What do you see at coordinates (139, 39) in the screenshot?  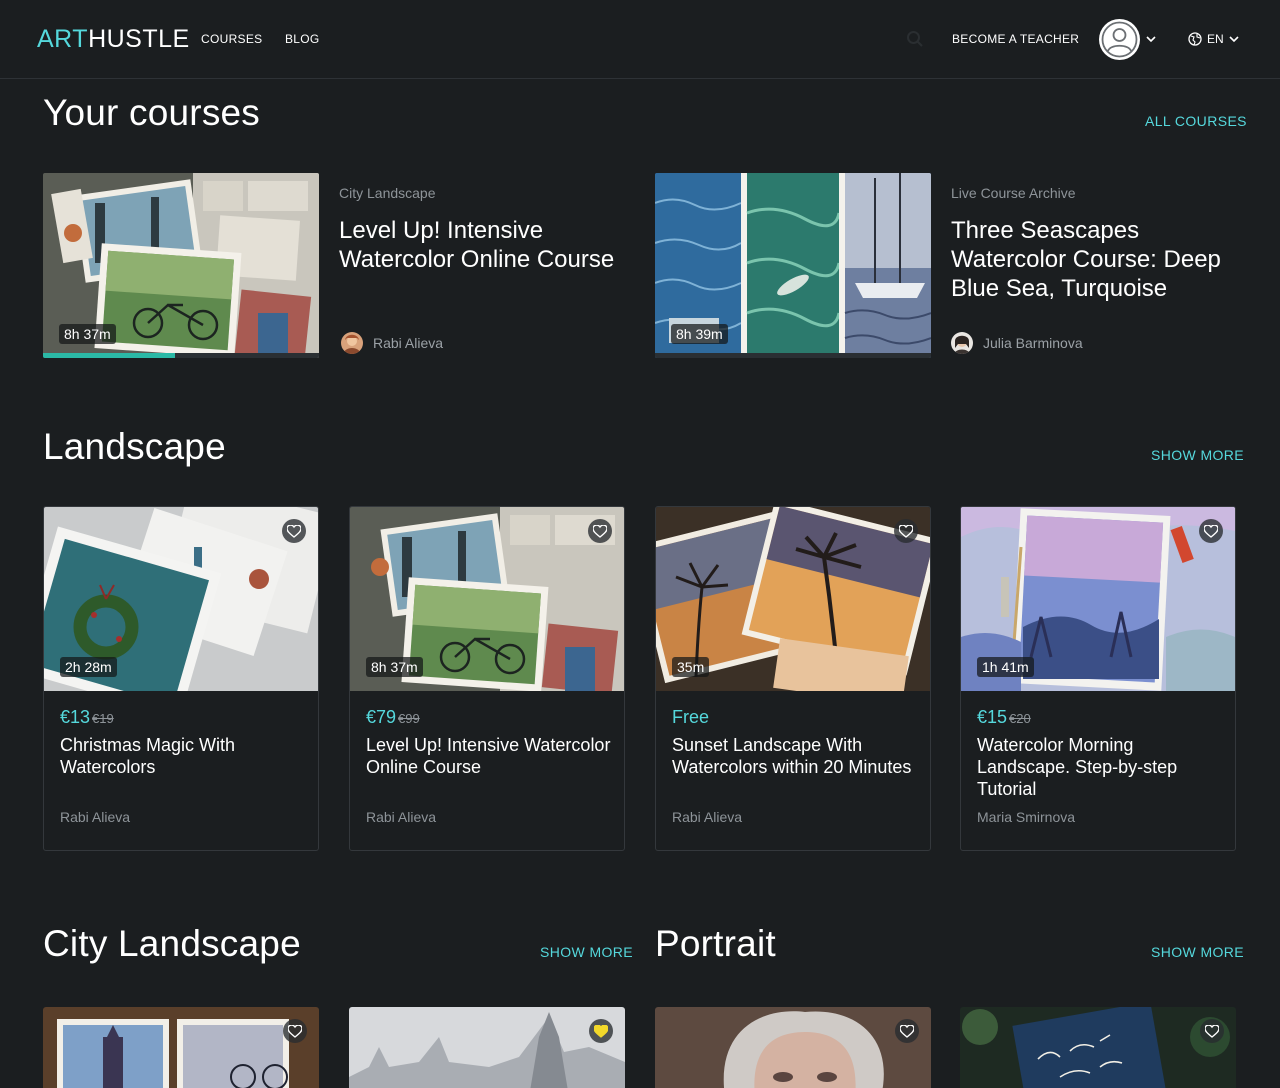 I see `logo-hustle: HUSTLE` at bounding box center [139, 39].